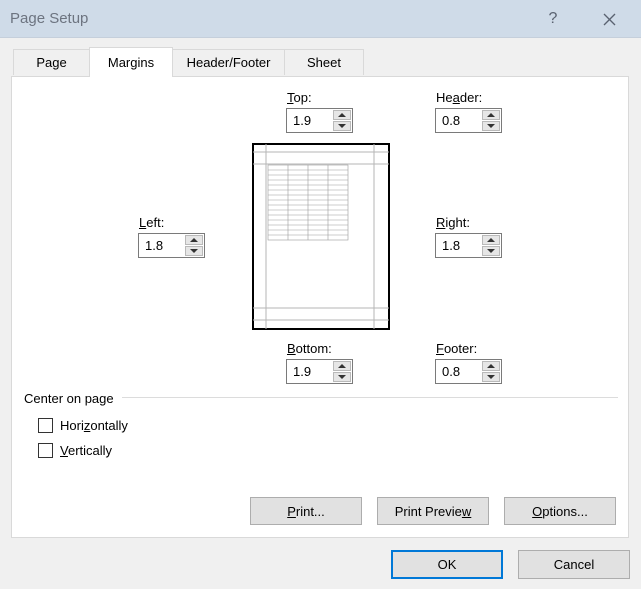  Describe the element at coordinates (154, 245) in the screenshot. I see `left-margin-value: 1.8` at that location.